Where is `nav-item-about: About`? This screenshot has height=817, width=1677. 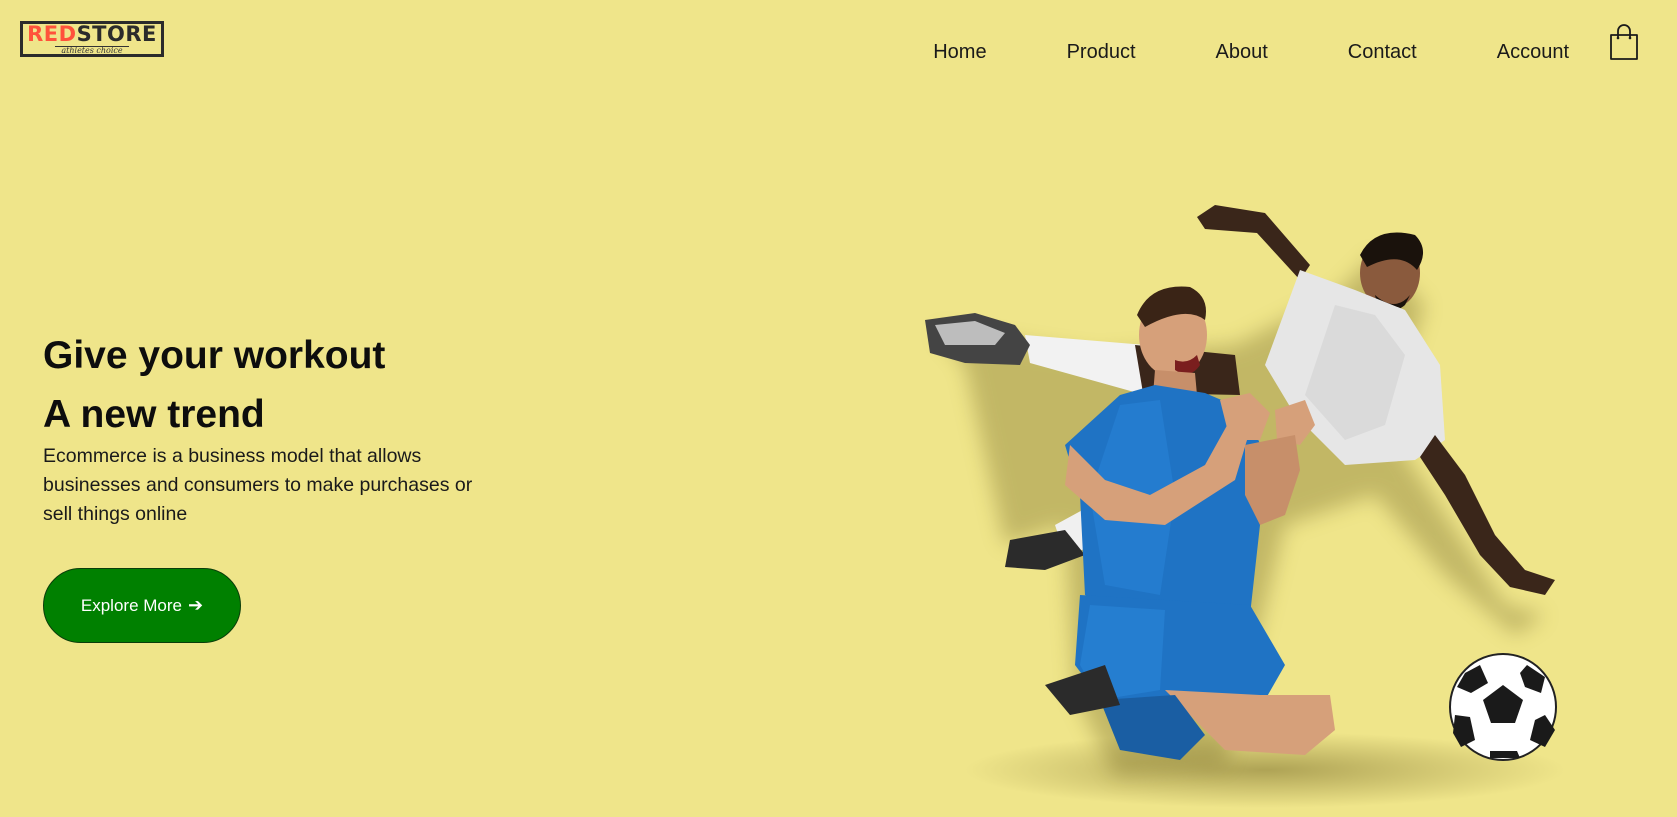 nav-item-about: About is located at coordinates (1242, 52).